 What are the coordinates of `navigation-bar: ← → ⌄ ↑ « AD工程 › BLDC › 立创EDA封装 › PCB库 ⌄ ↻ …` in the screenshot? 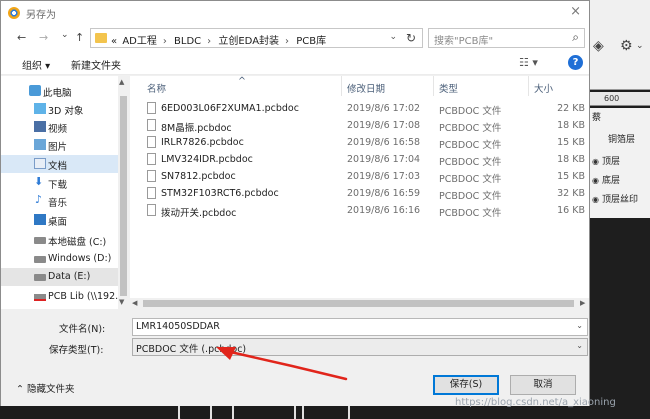 It's located at (295, 38).